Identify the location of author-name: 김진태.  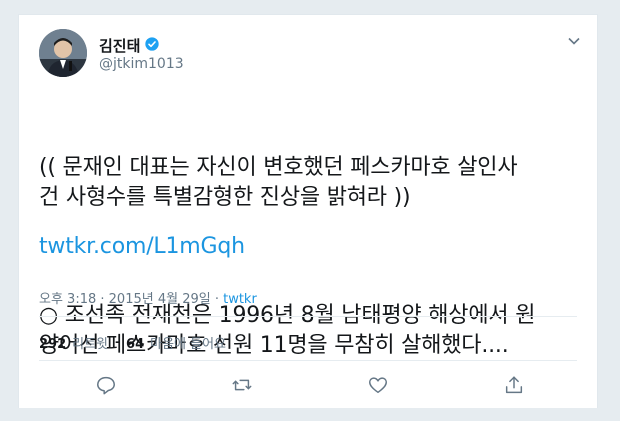
(119, 45).